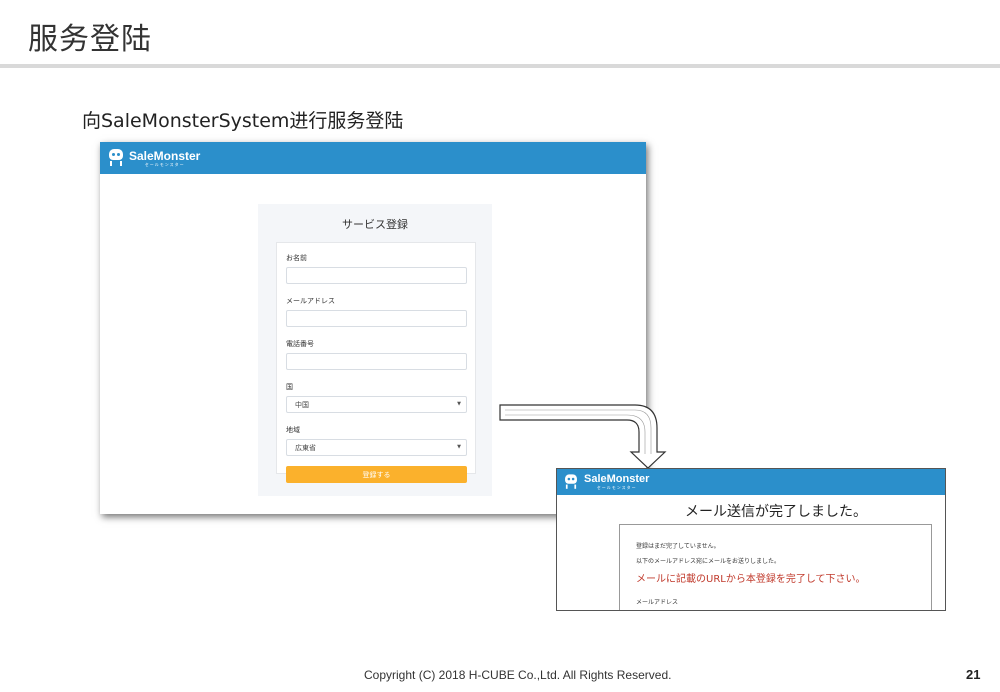  What do you see at coordinates (500, 66) in the screenshot?
I see `title-divider` at bounding box center [500, 66].